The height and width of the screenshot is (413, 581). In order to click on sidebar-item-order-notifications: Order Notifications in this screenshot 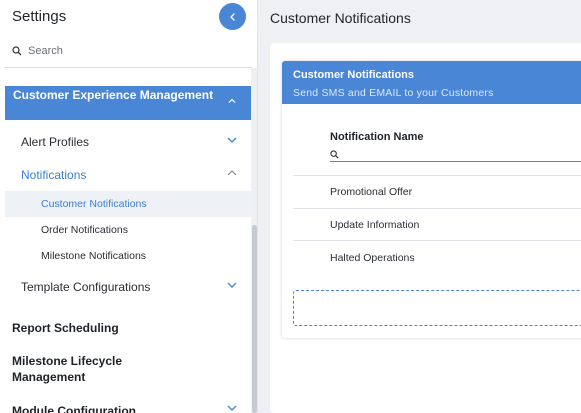, I will do `click(84, 230)`.